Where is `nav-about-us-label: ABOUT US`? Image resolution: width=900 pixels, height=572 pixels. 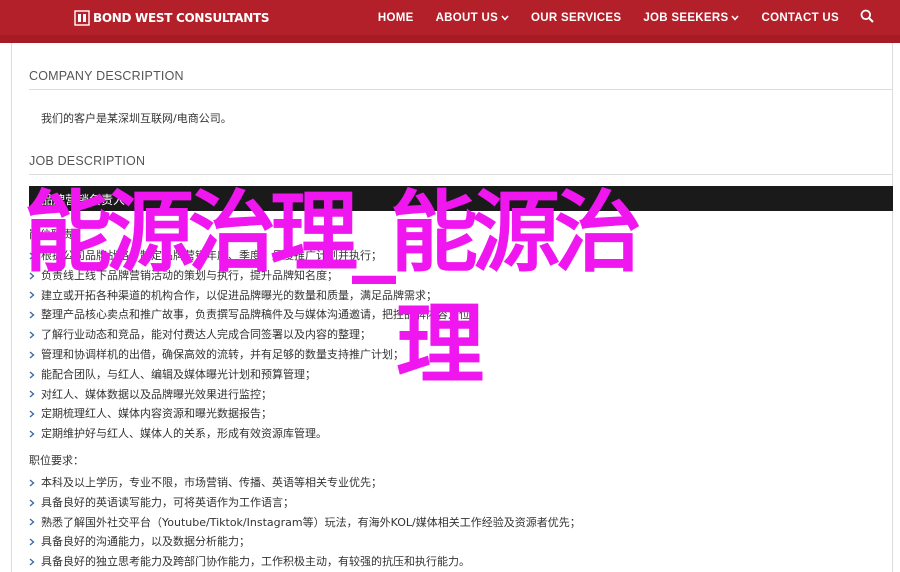 nav-about-us-label: ABOUT US is located at coordinates (467, 17).